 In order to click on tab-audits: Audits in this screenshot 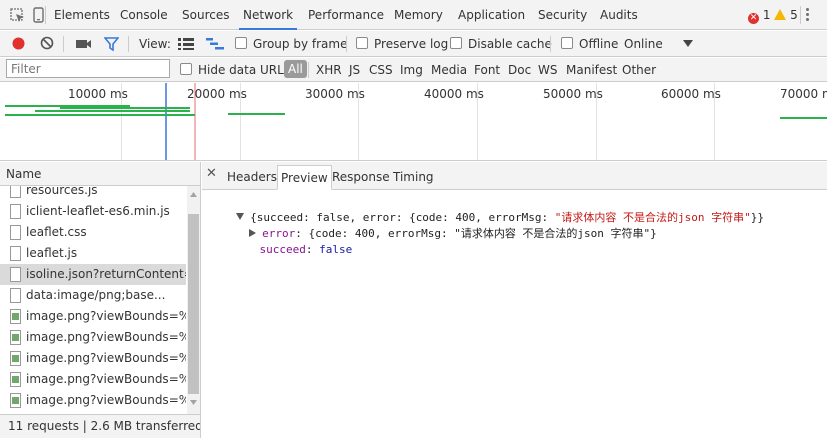, I will do `click(619, 15)`.